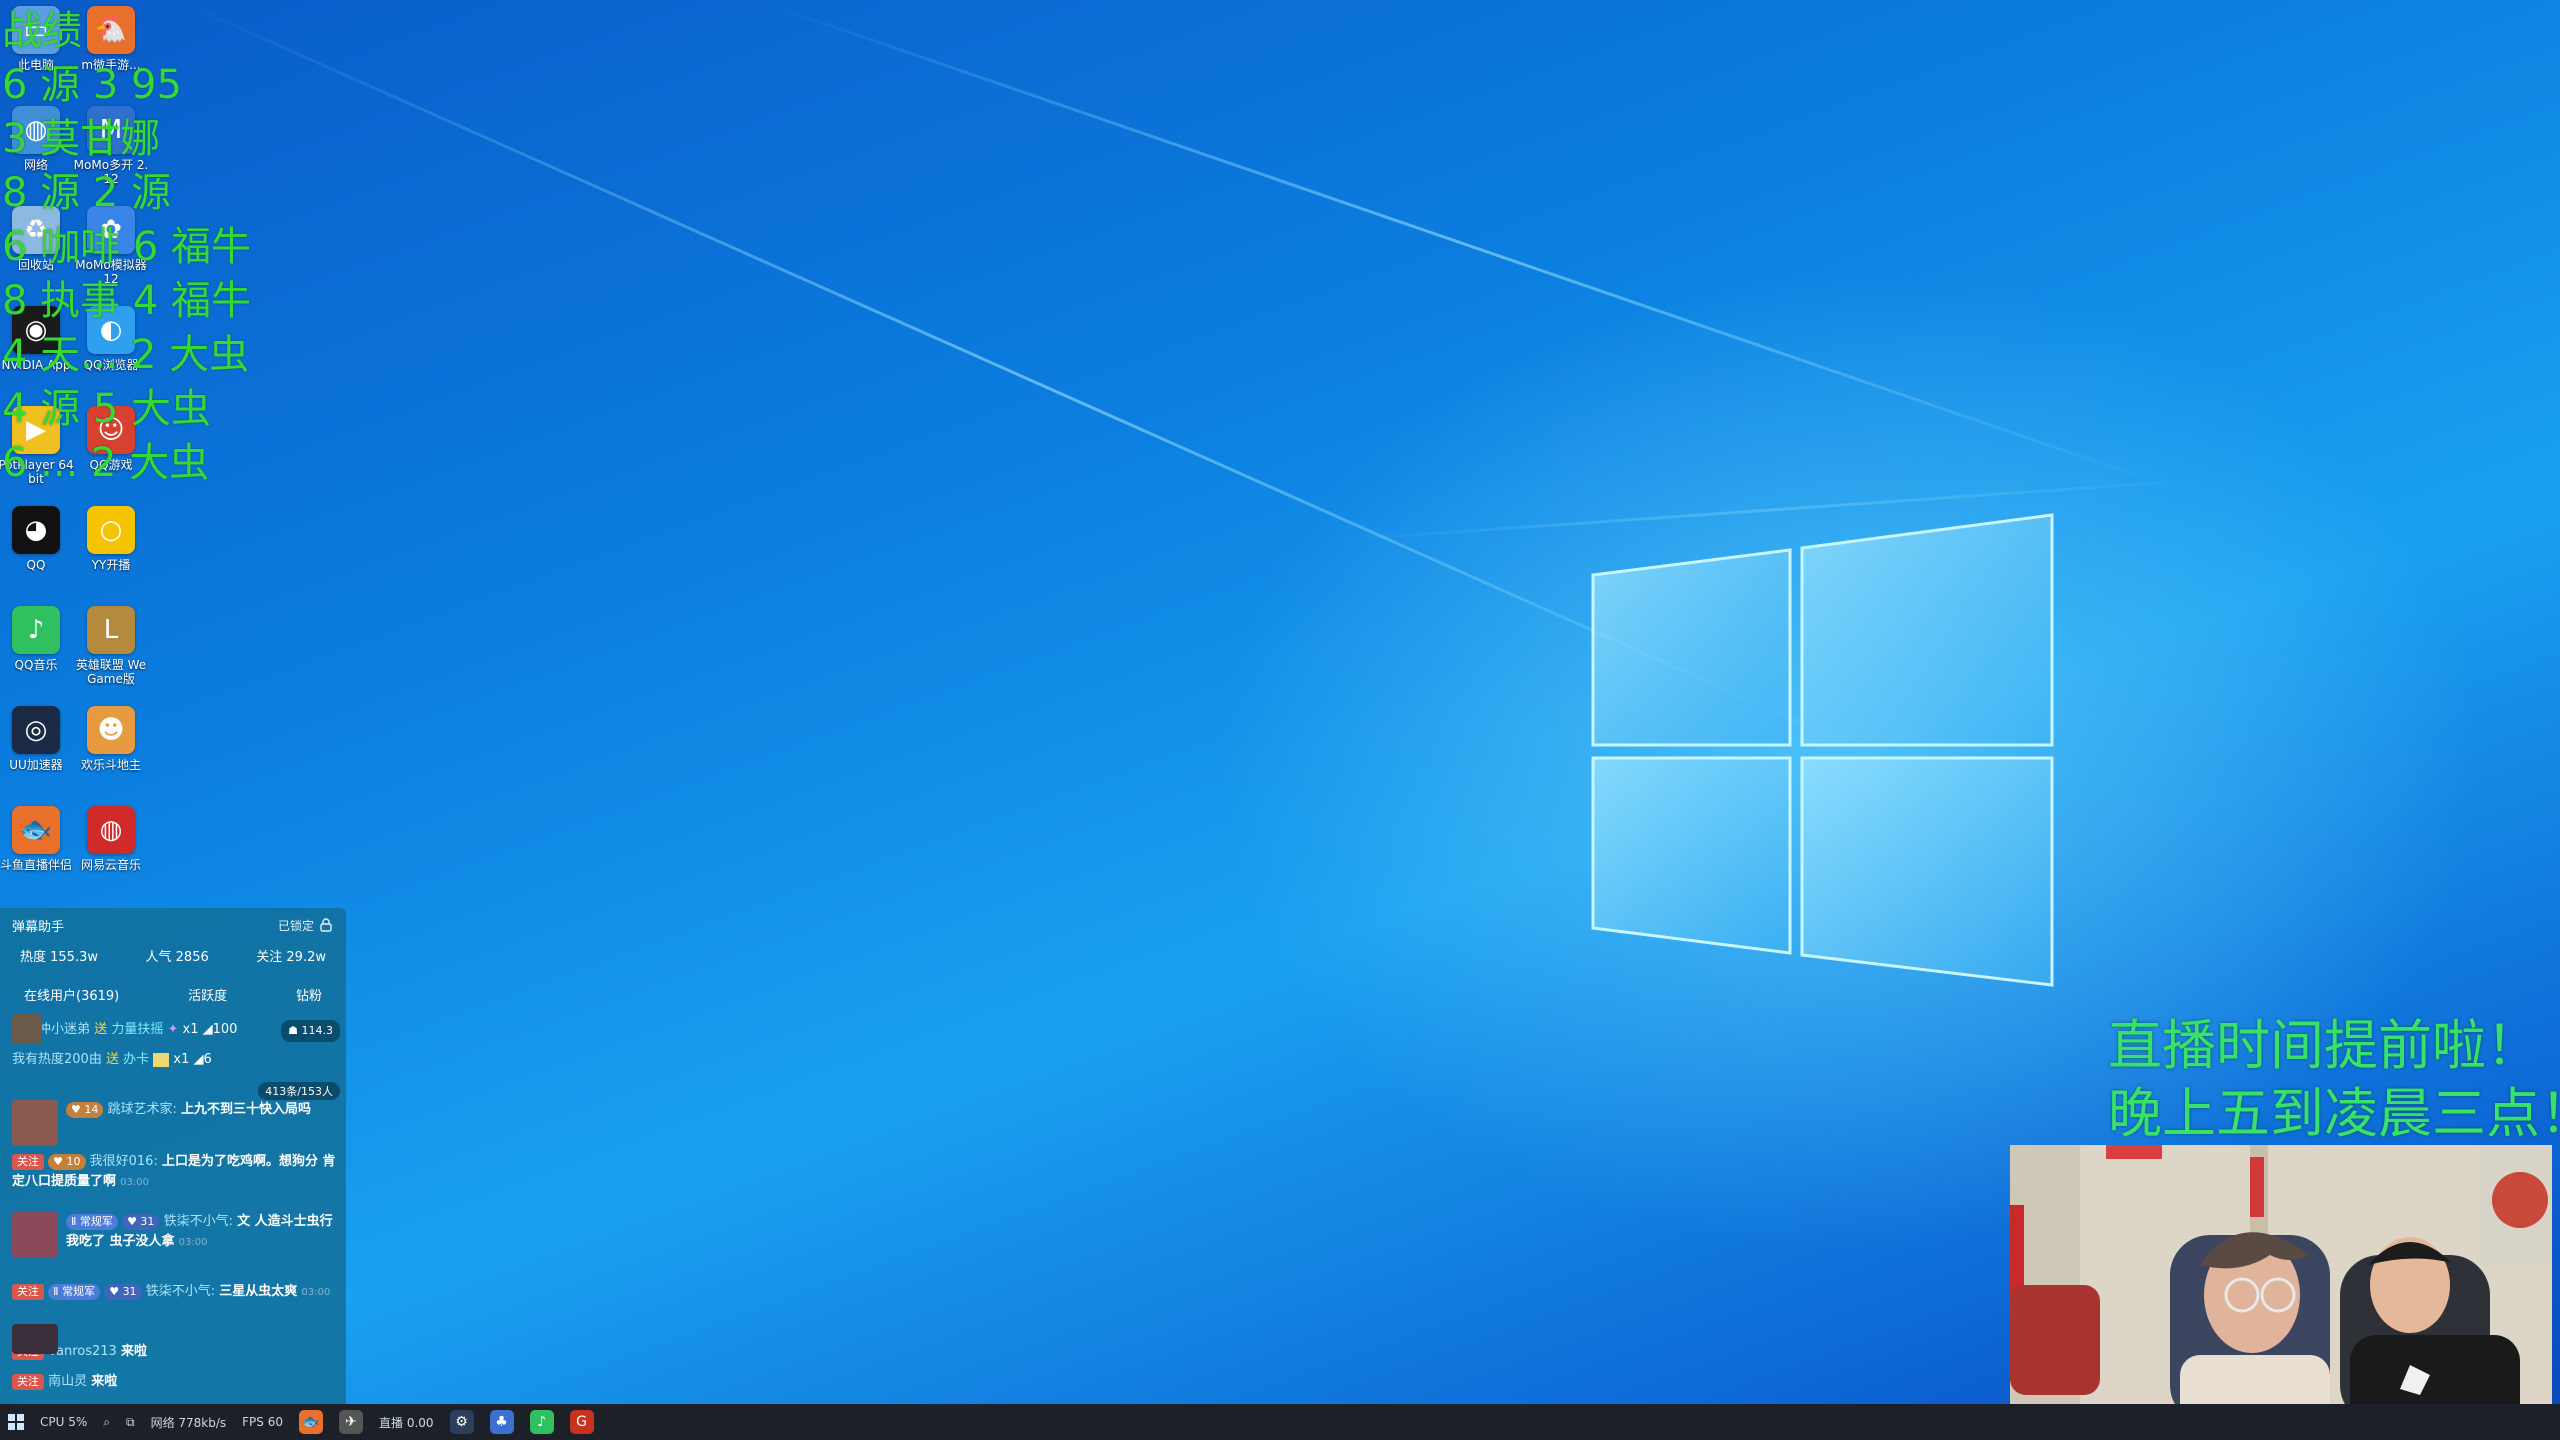 The width and height of the screenshot is (2560, 1440). Describe the element at coordinates (123, 1161) in the screenshot. I see `message-user: 我很好016:` at that location.